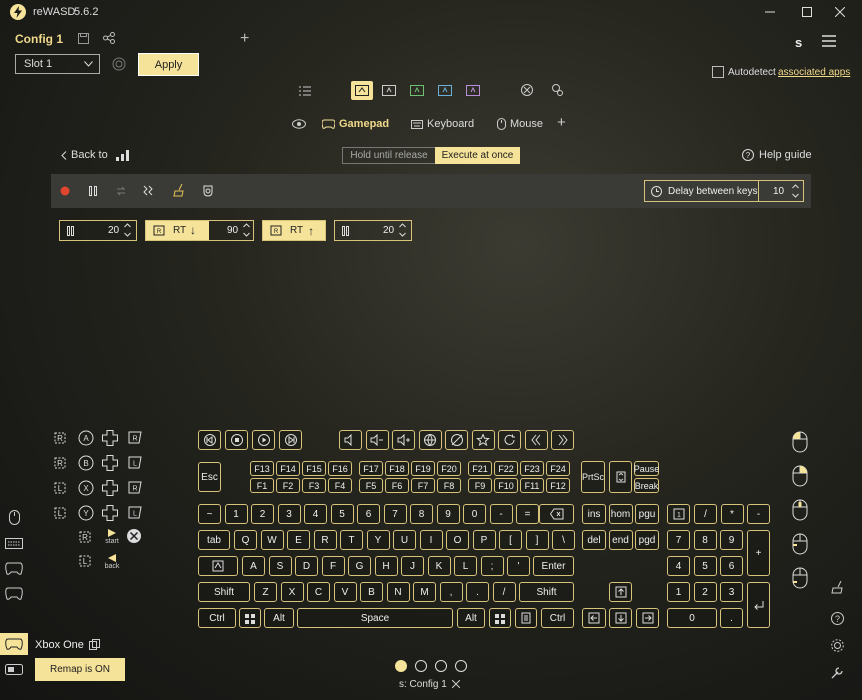  I want to click on key-z-3: V, so click(345, 592).